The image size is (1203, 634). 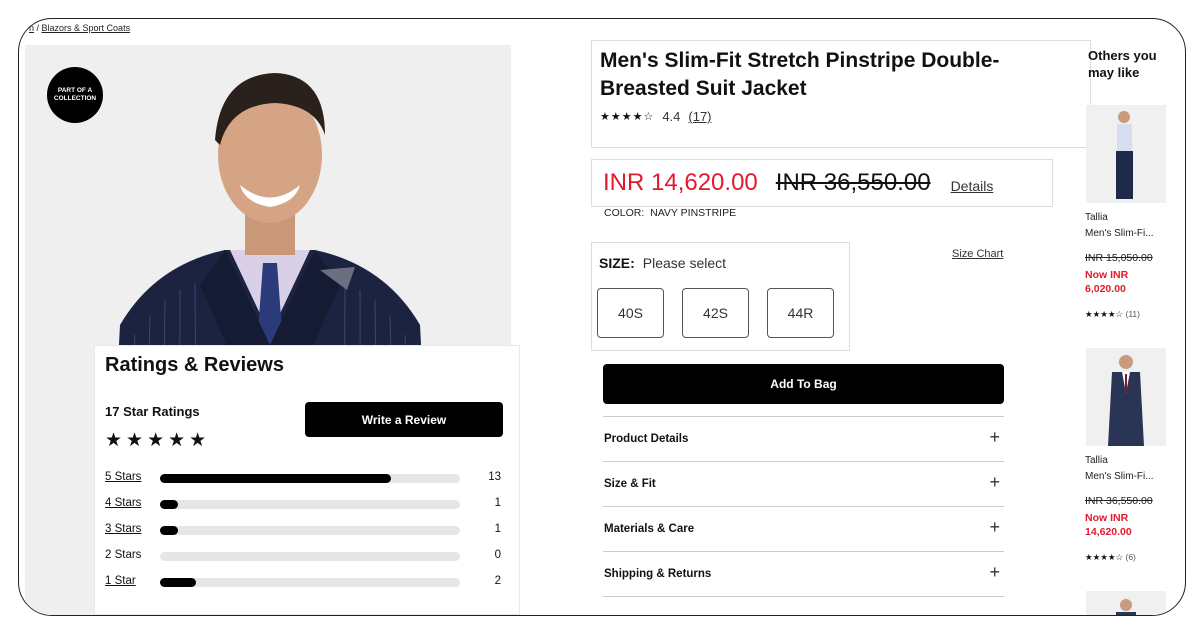 I want to click on recommendation-sale-price: Now INR 6,020.00, so click(x=1107, y=282).